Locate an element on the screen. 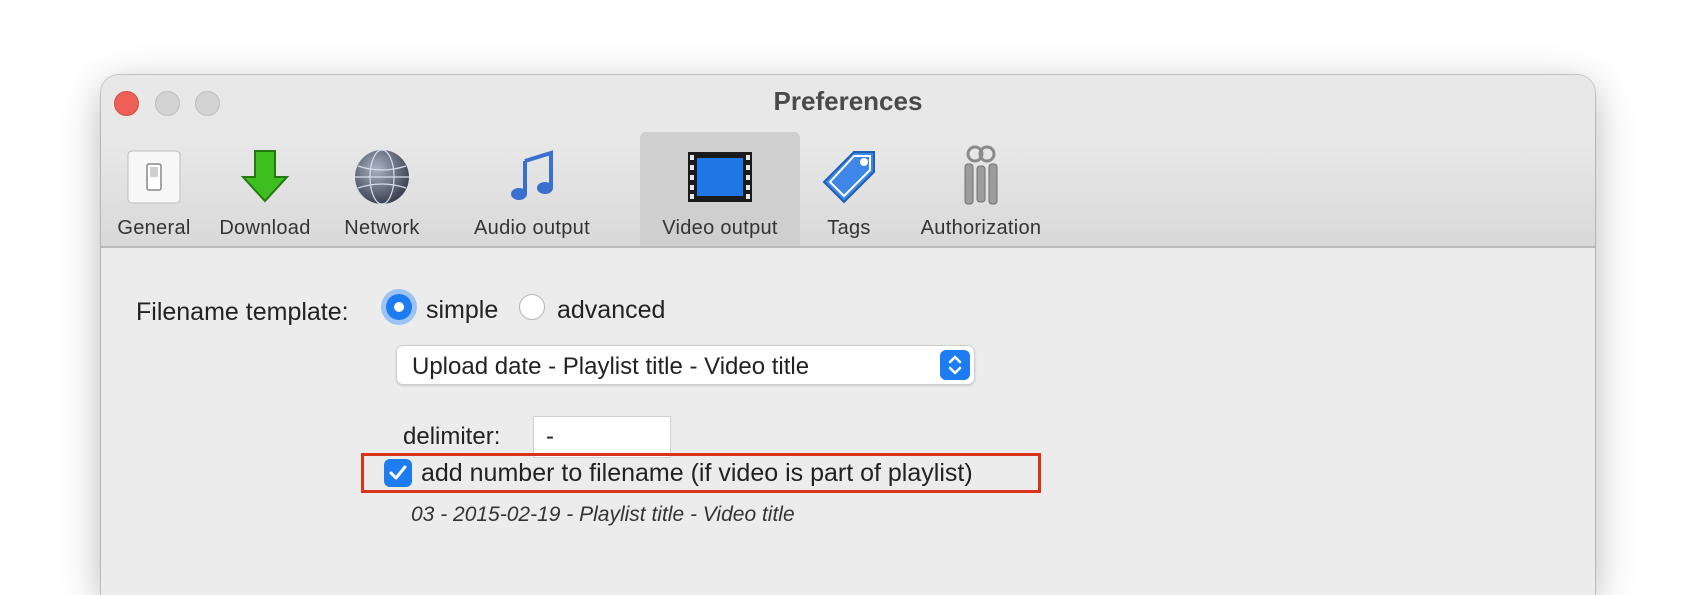  radio-advanced is located at coordinates (532, 307).